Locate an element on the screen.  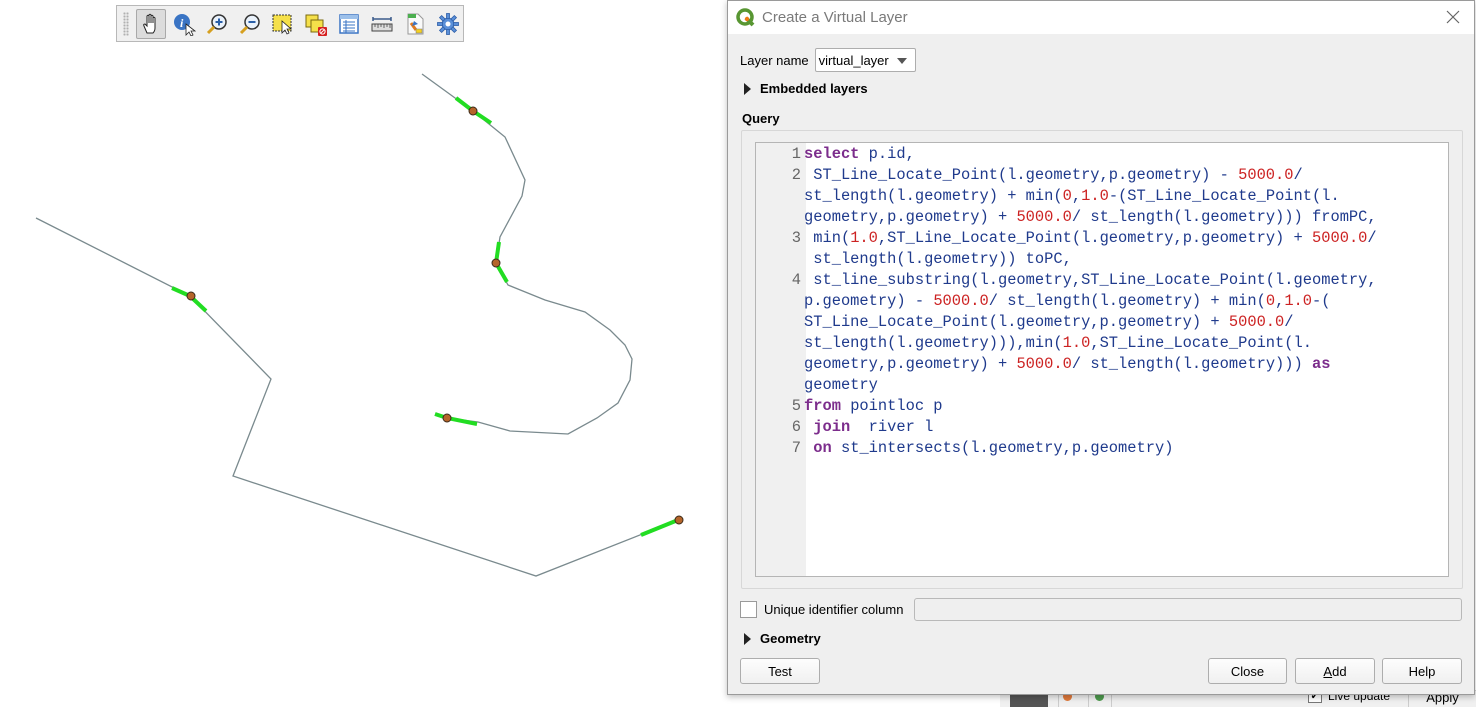
unique-id-field is located at coordinates (1188, 609).